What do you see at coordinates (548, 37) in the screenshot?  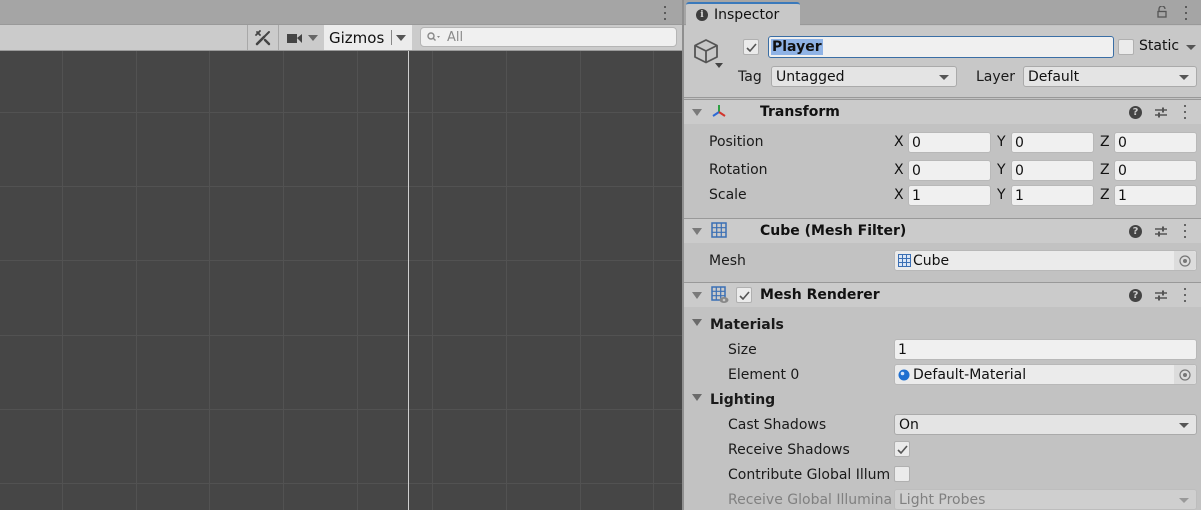 I see `scene-search-input: All` at bounding box center [548, 37].